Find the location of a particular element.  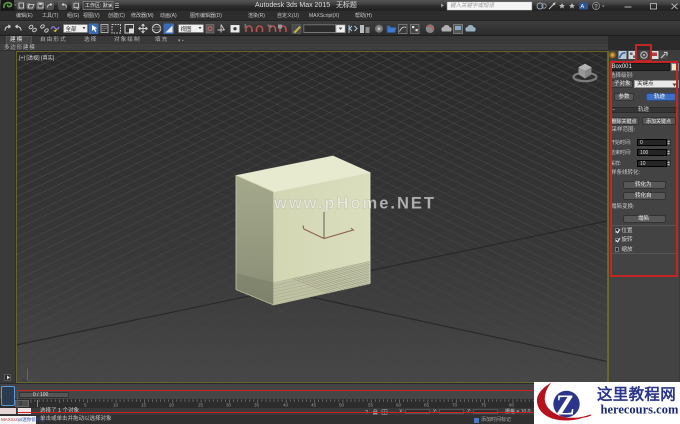

svg-text: www.pHome.NET is located at coordinates (354, 204).